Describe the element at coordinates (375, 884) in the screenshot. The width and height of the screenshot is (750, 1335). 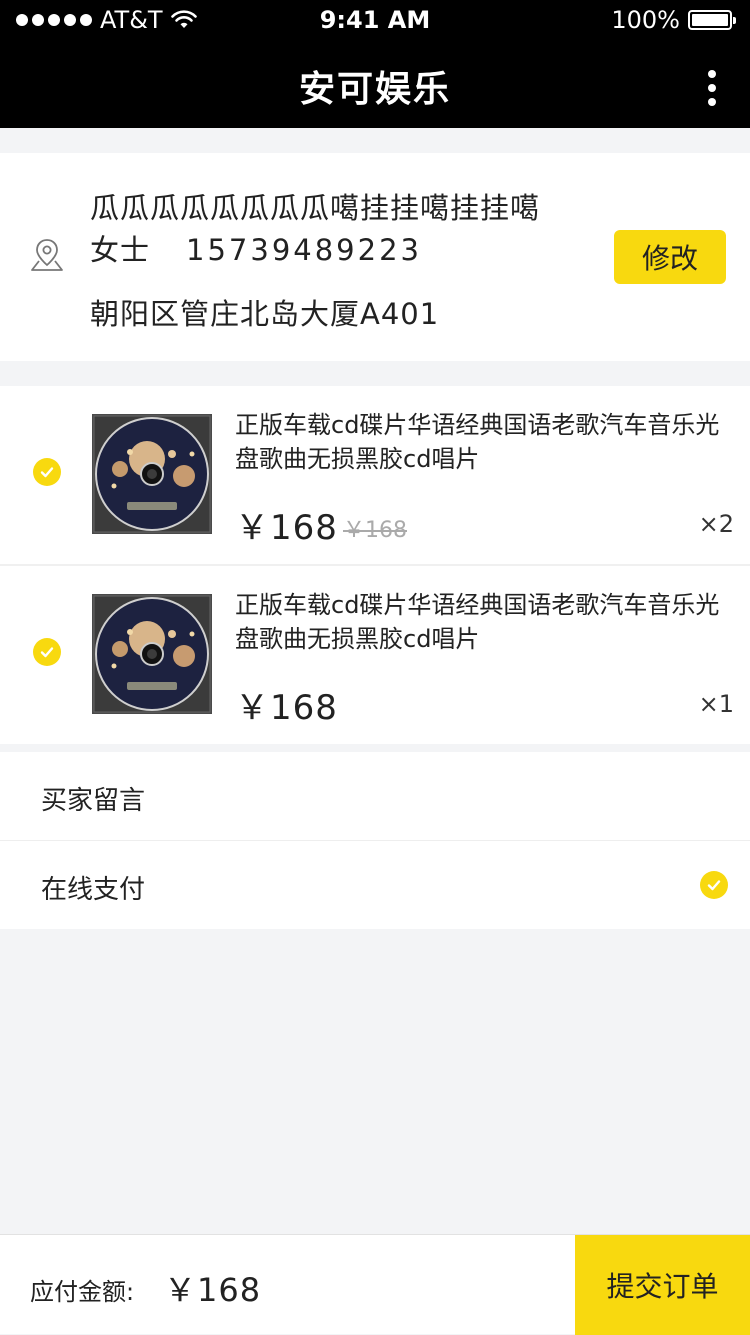
I see `payment-method-row: 在线支付` at that location.